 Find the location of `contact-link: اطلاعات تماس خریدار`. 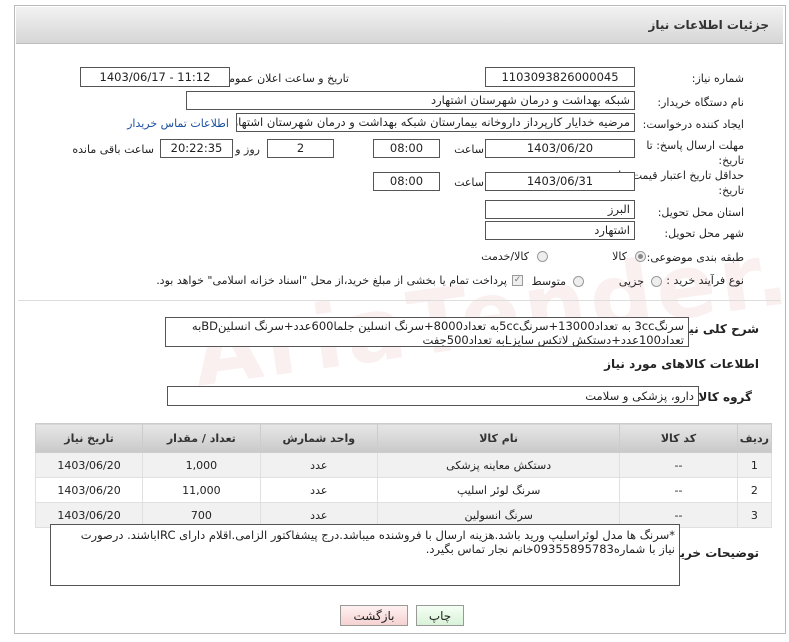

contact-link: اطلاعات تماس خریدار is located at coordinates (178, 123).